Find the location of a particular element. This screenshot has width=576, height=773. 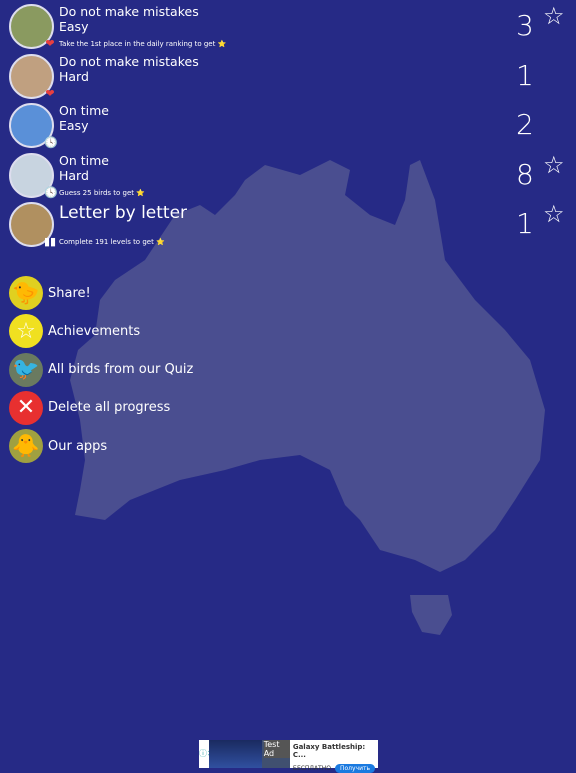

menu-item: 🐦 All birds from our Quiz is located at coordinates (101, 369).